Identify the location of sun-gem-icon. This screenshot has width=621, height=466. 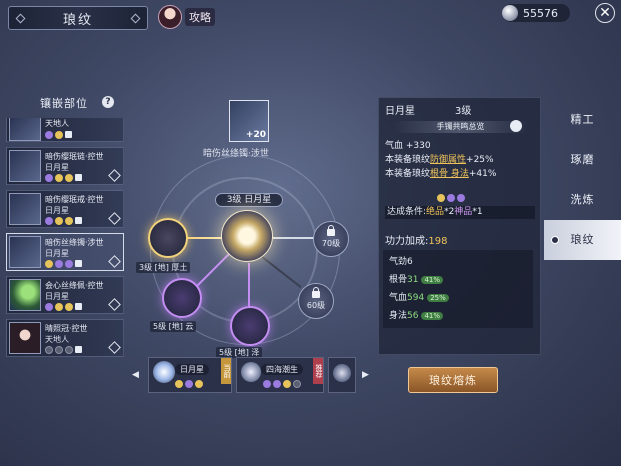
(164, 372).